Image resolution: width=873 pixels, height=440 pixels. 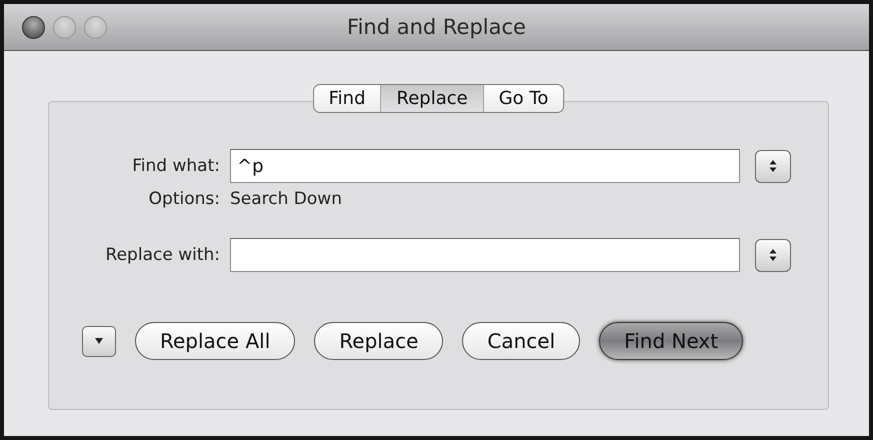 What do you see at coordinates (433, 98) in the screenshot?
I see `tab: Replace` at bounding box center [433, 98].